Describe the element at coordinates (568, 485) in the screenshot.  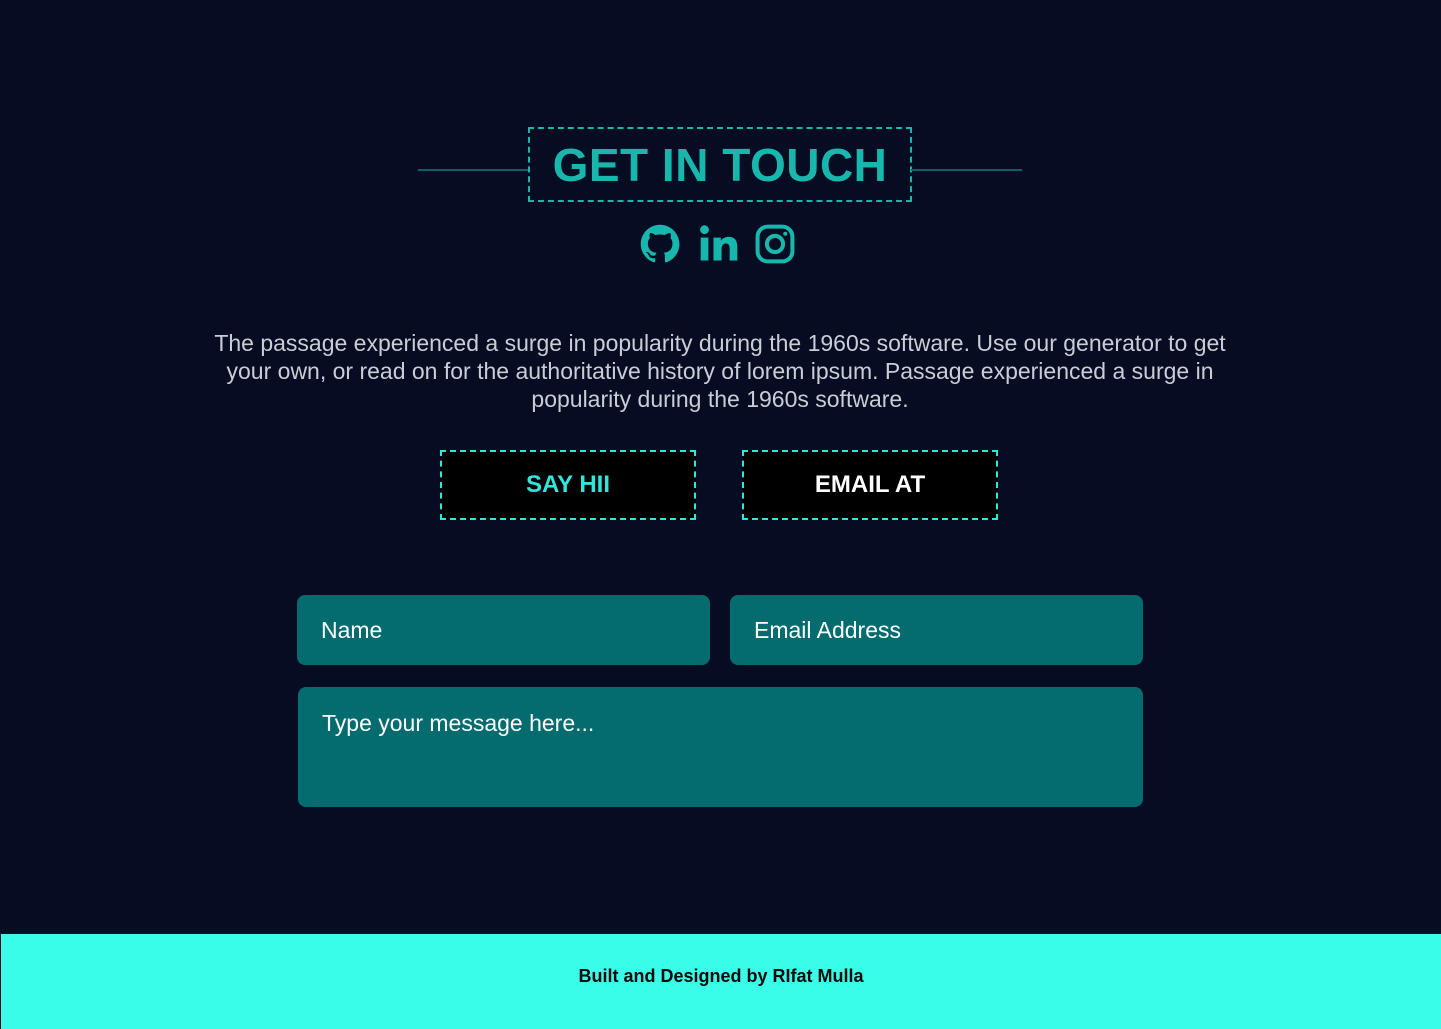
I see `say-hi-button: SAY HII` at that location.